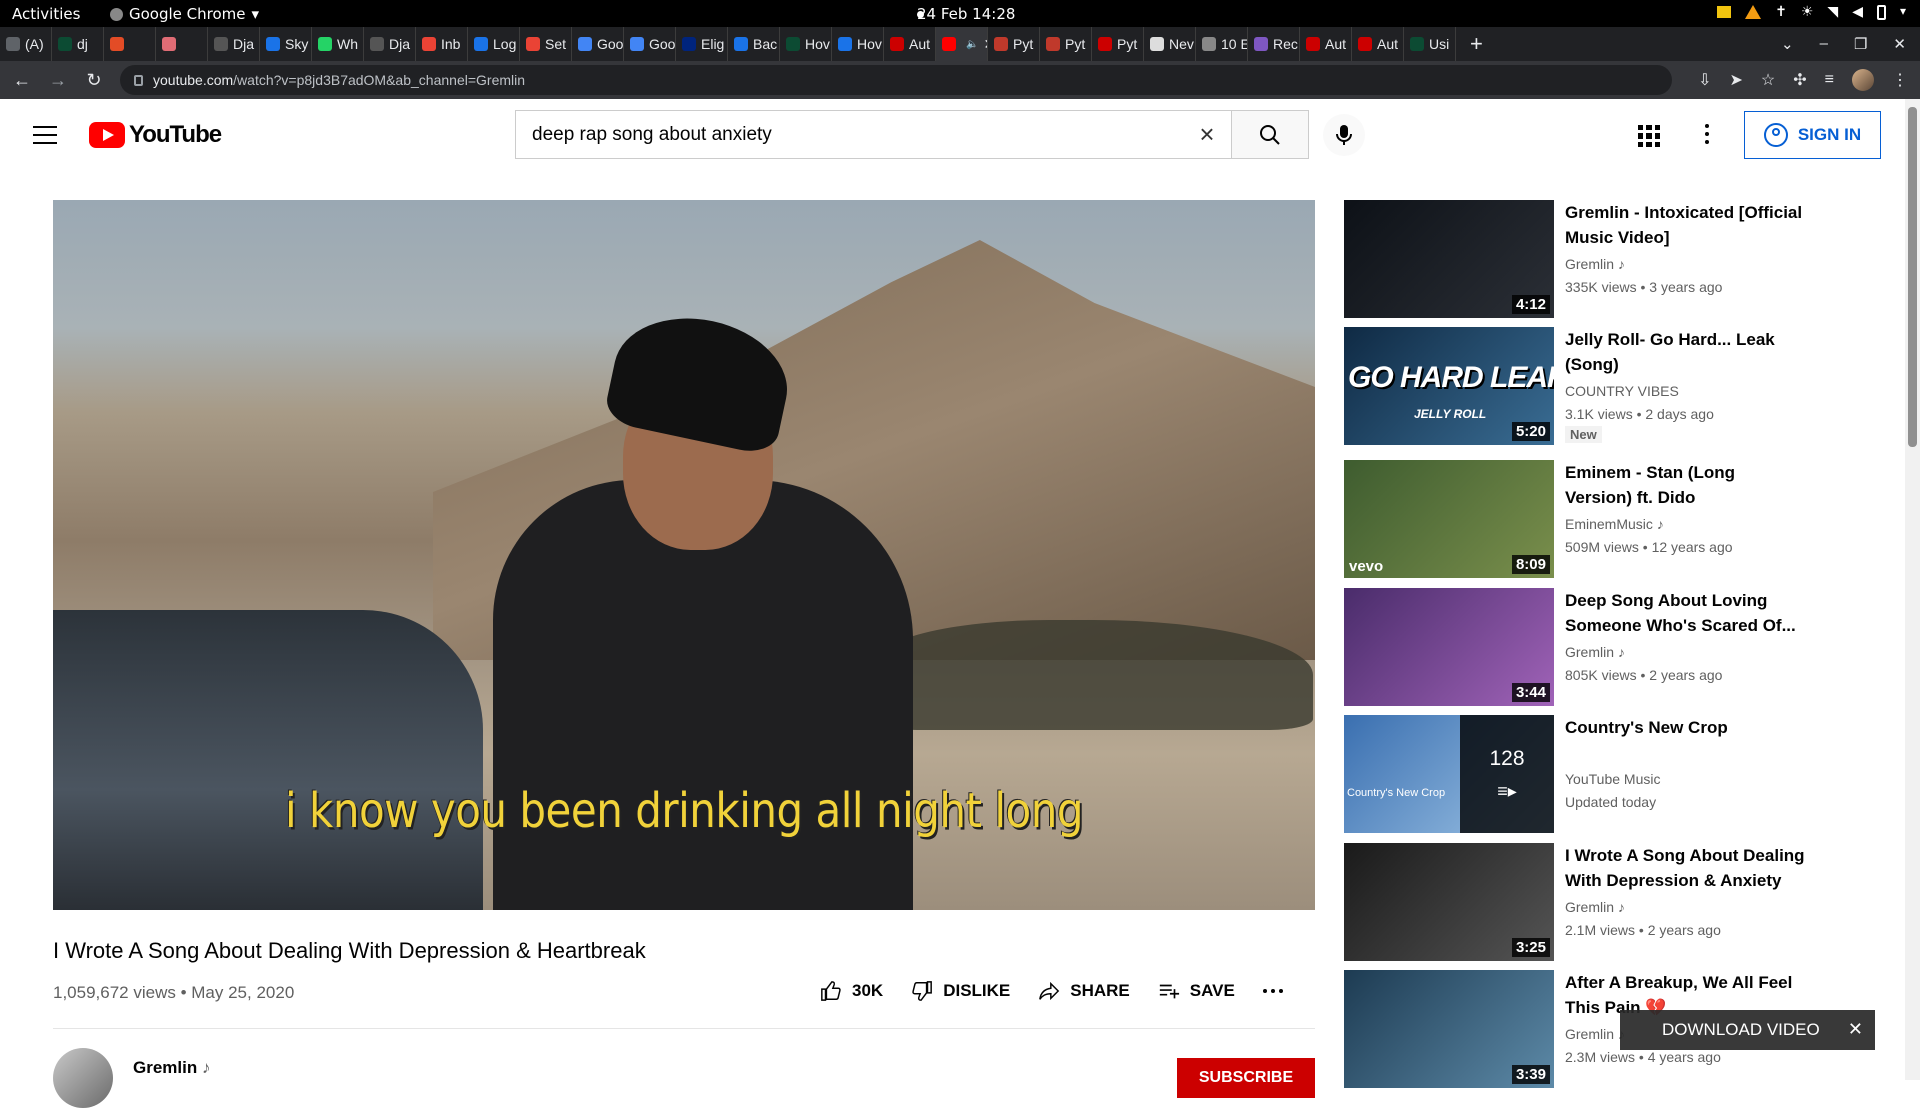  What do you see at coordinates (1812, 135) in the screenshot?
I see `sign-in-button: SIGN IN` at bounding box center [1812, 135].